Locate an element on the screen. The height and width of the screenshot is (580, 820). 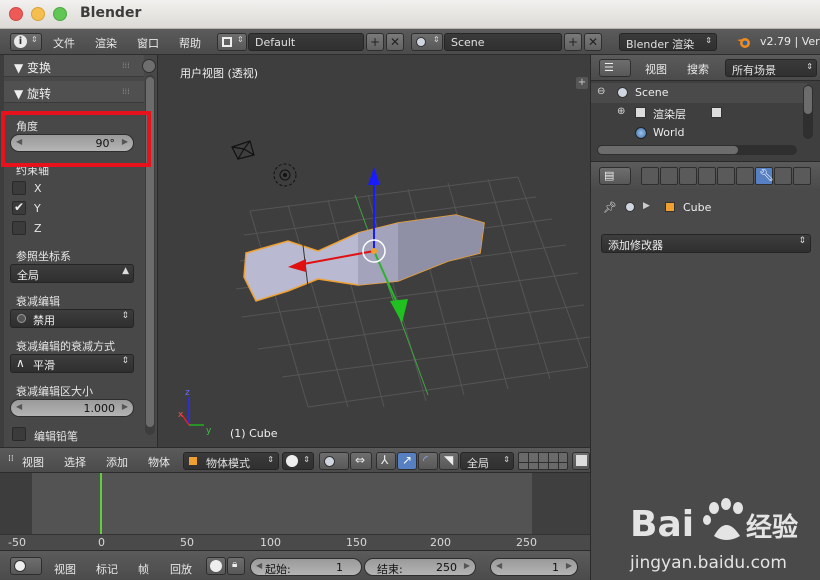
add-region-plus-icon: + is located at coordinates (582, 83).